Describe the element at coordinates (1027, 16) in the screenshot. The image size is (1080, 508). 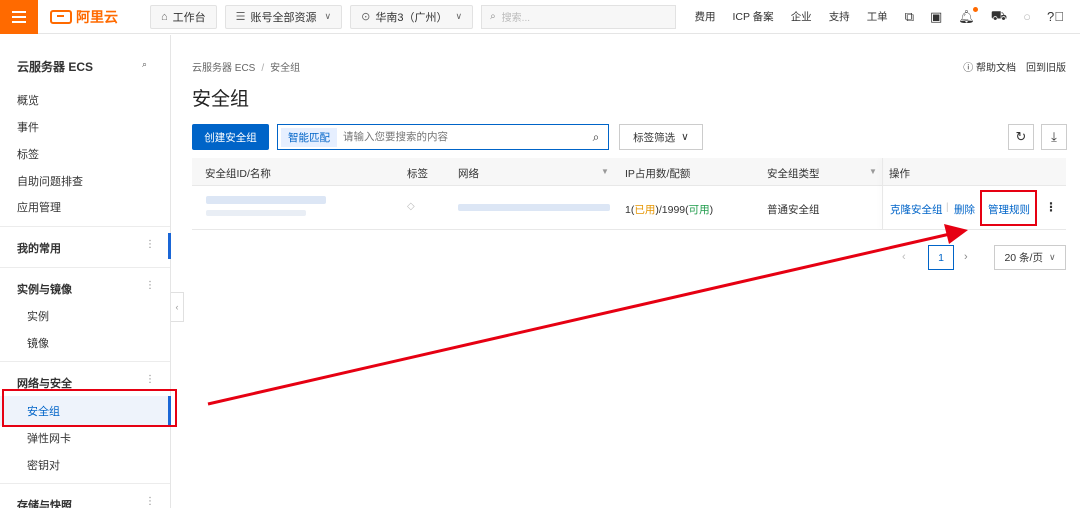
I see `lightbulb-icon: ○` at that location.